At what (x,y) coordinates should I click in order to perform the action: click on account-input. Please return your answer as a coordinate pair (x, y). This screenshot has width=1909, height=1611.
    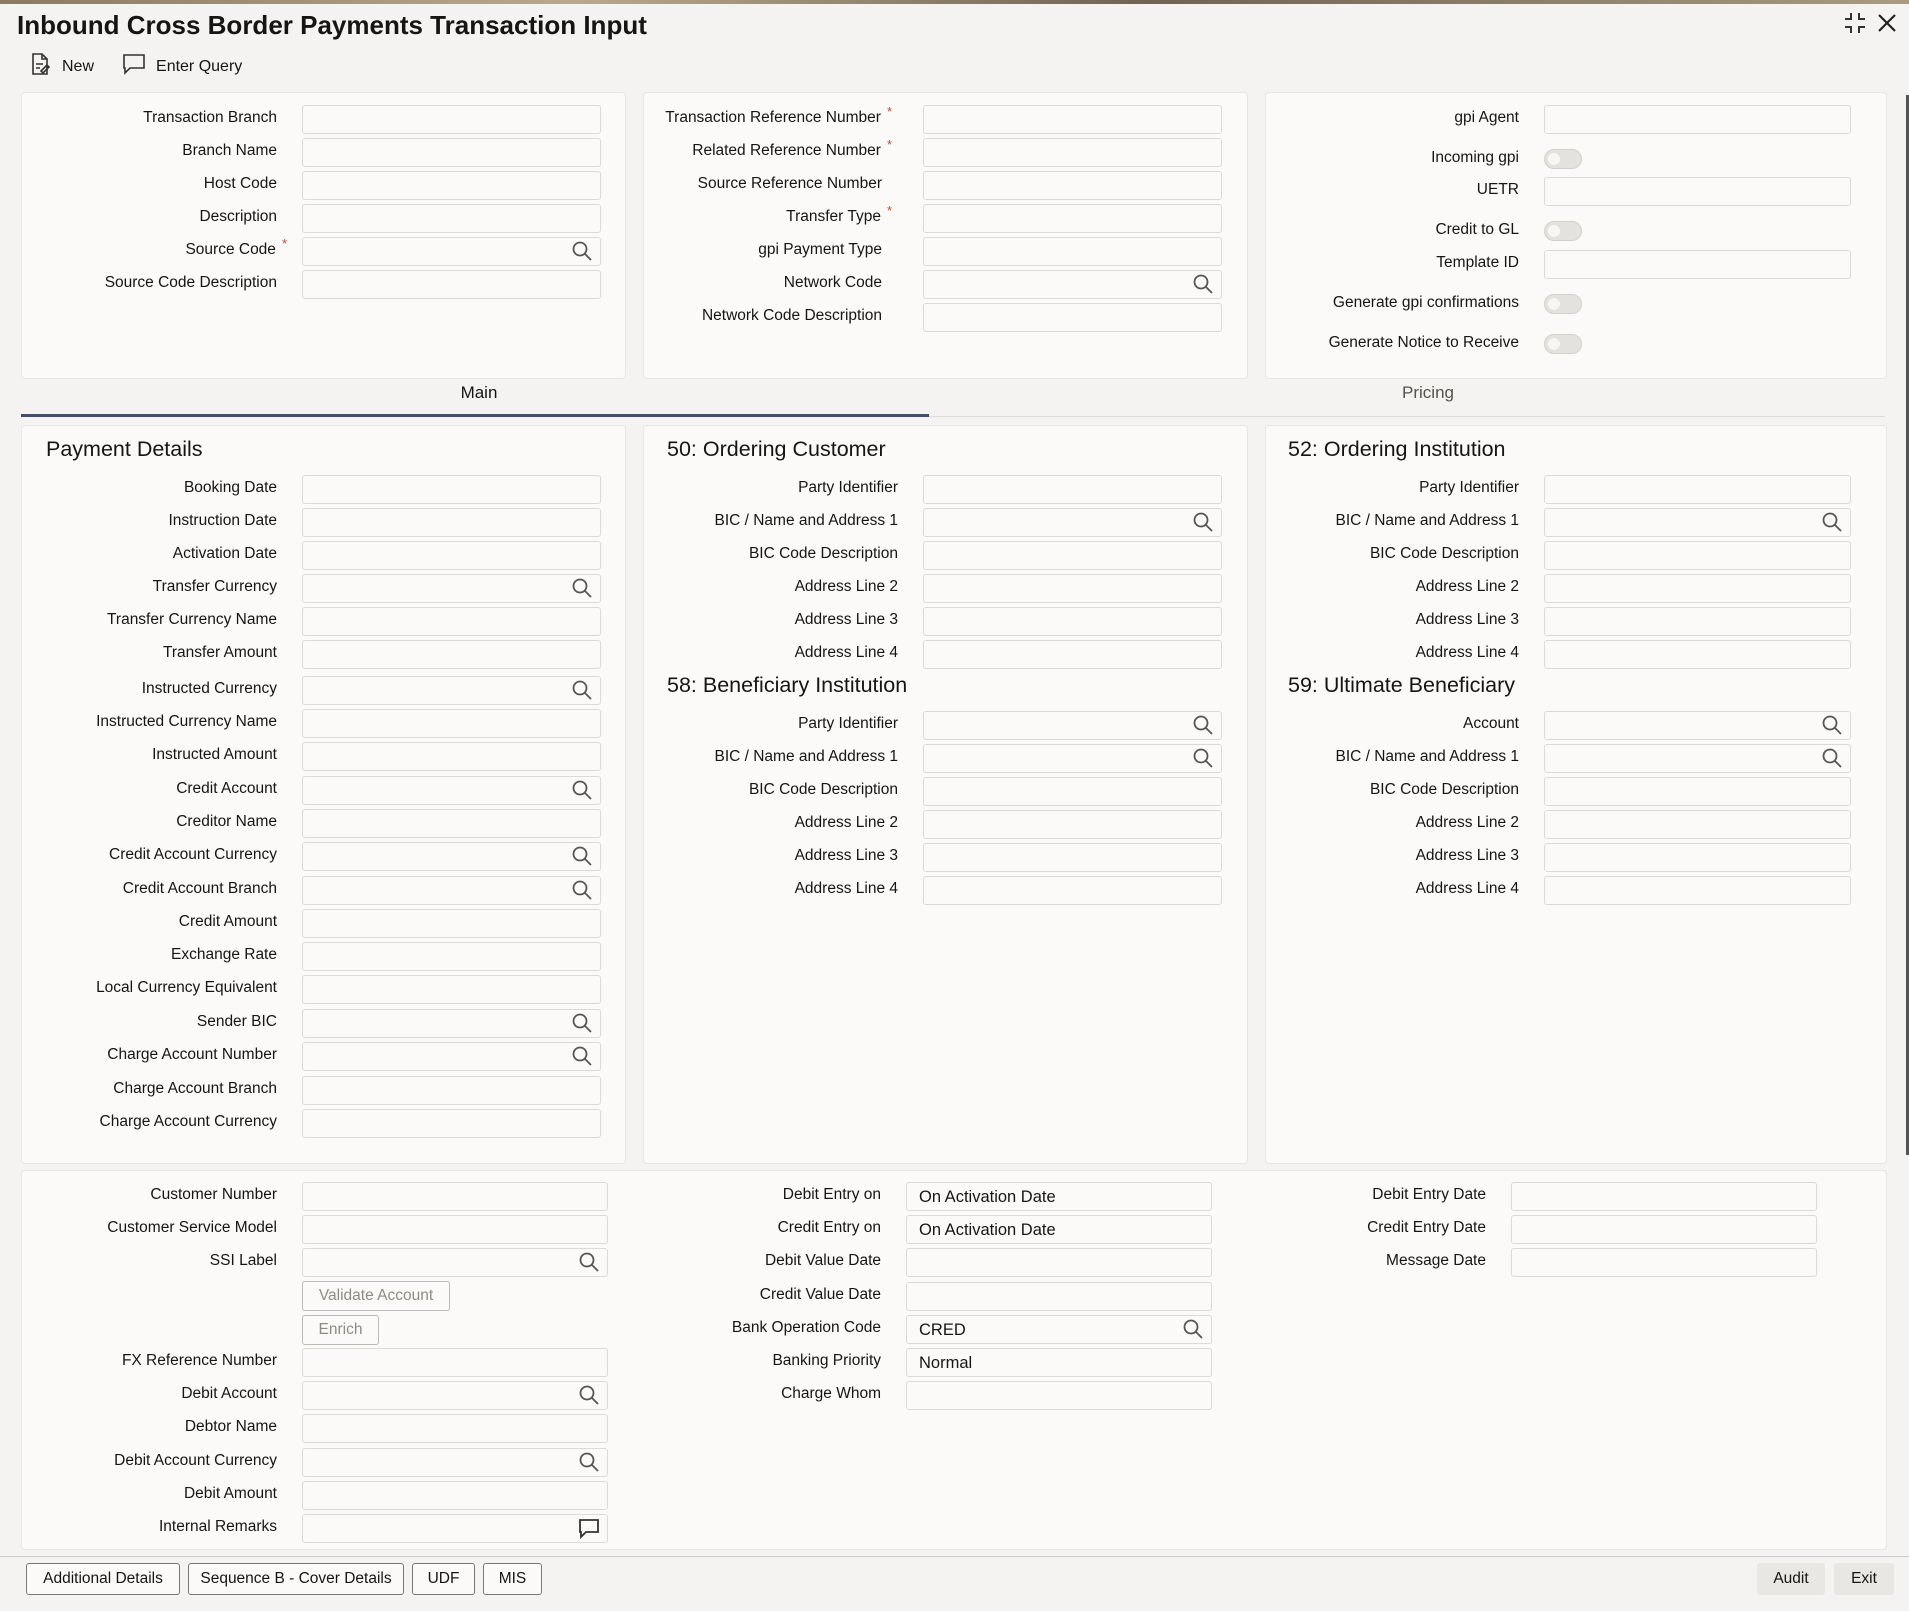
    Looking at the image, I should click on (1697, 725).